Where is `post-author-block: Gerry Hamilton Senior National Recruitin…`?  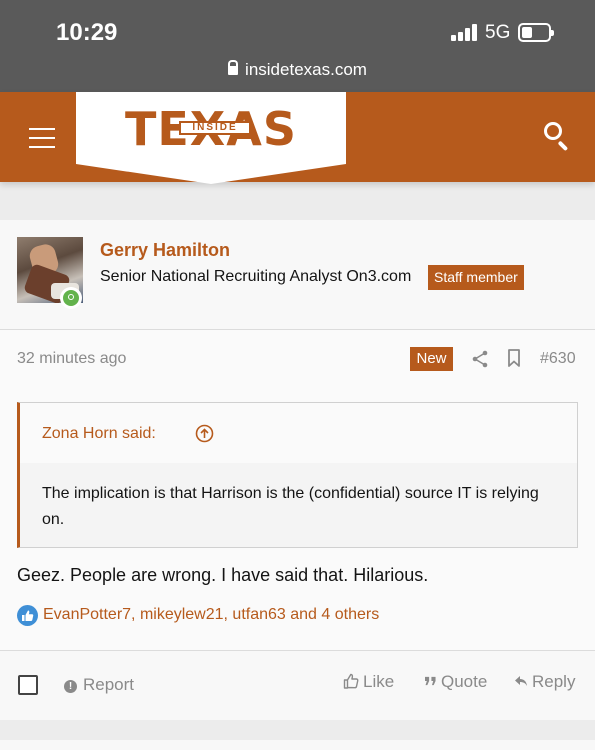 post-author-block: Gerry Hamilton Senior National Recruitin… is located at coordinates (297, 275).